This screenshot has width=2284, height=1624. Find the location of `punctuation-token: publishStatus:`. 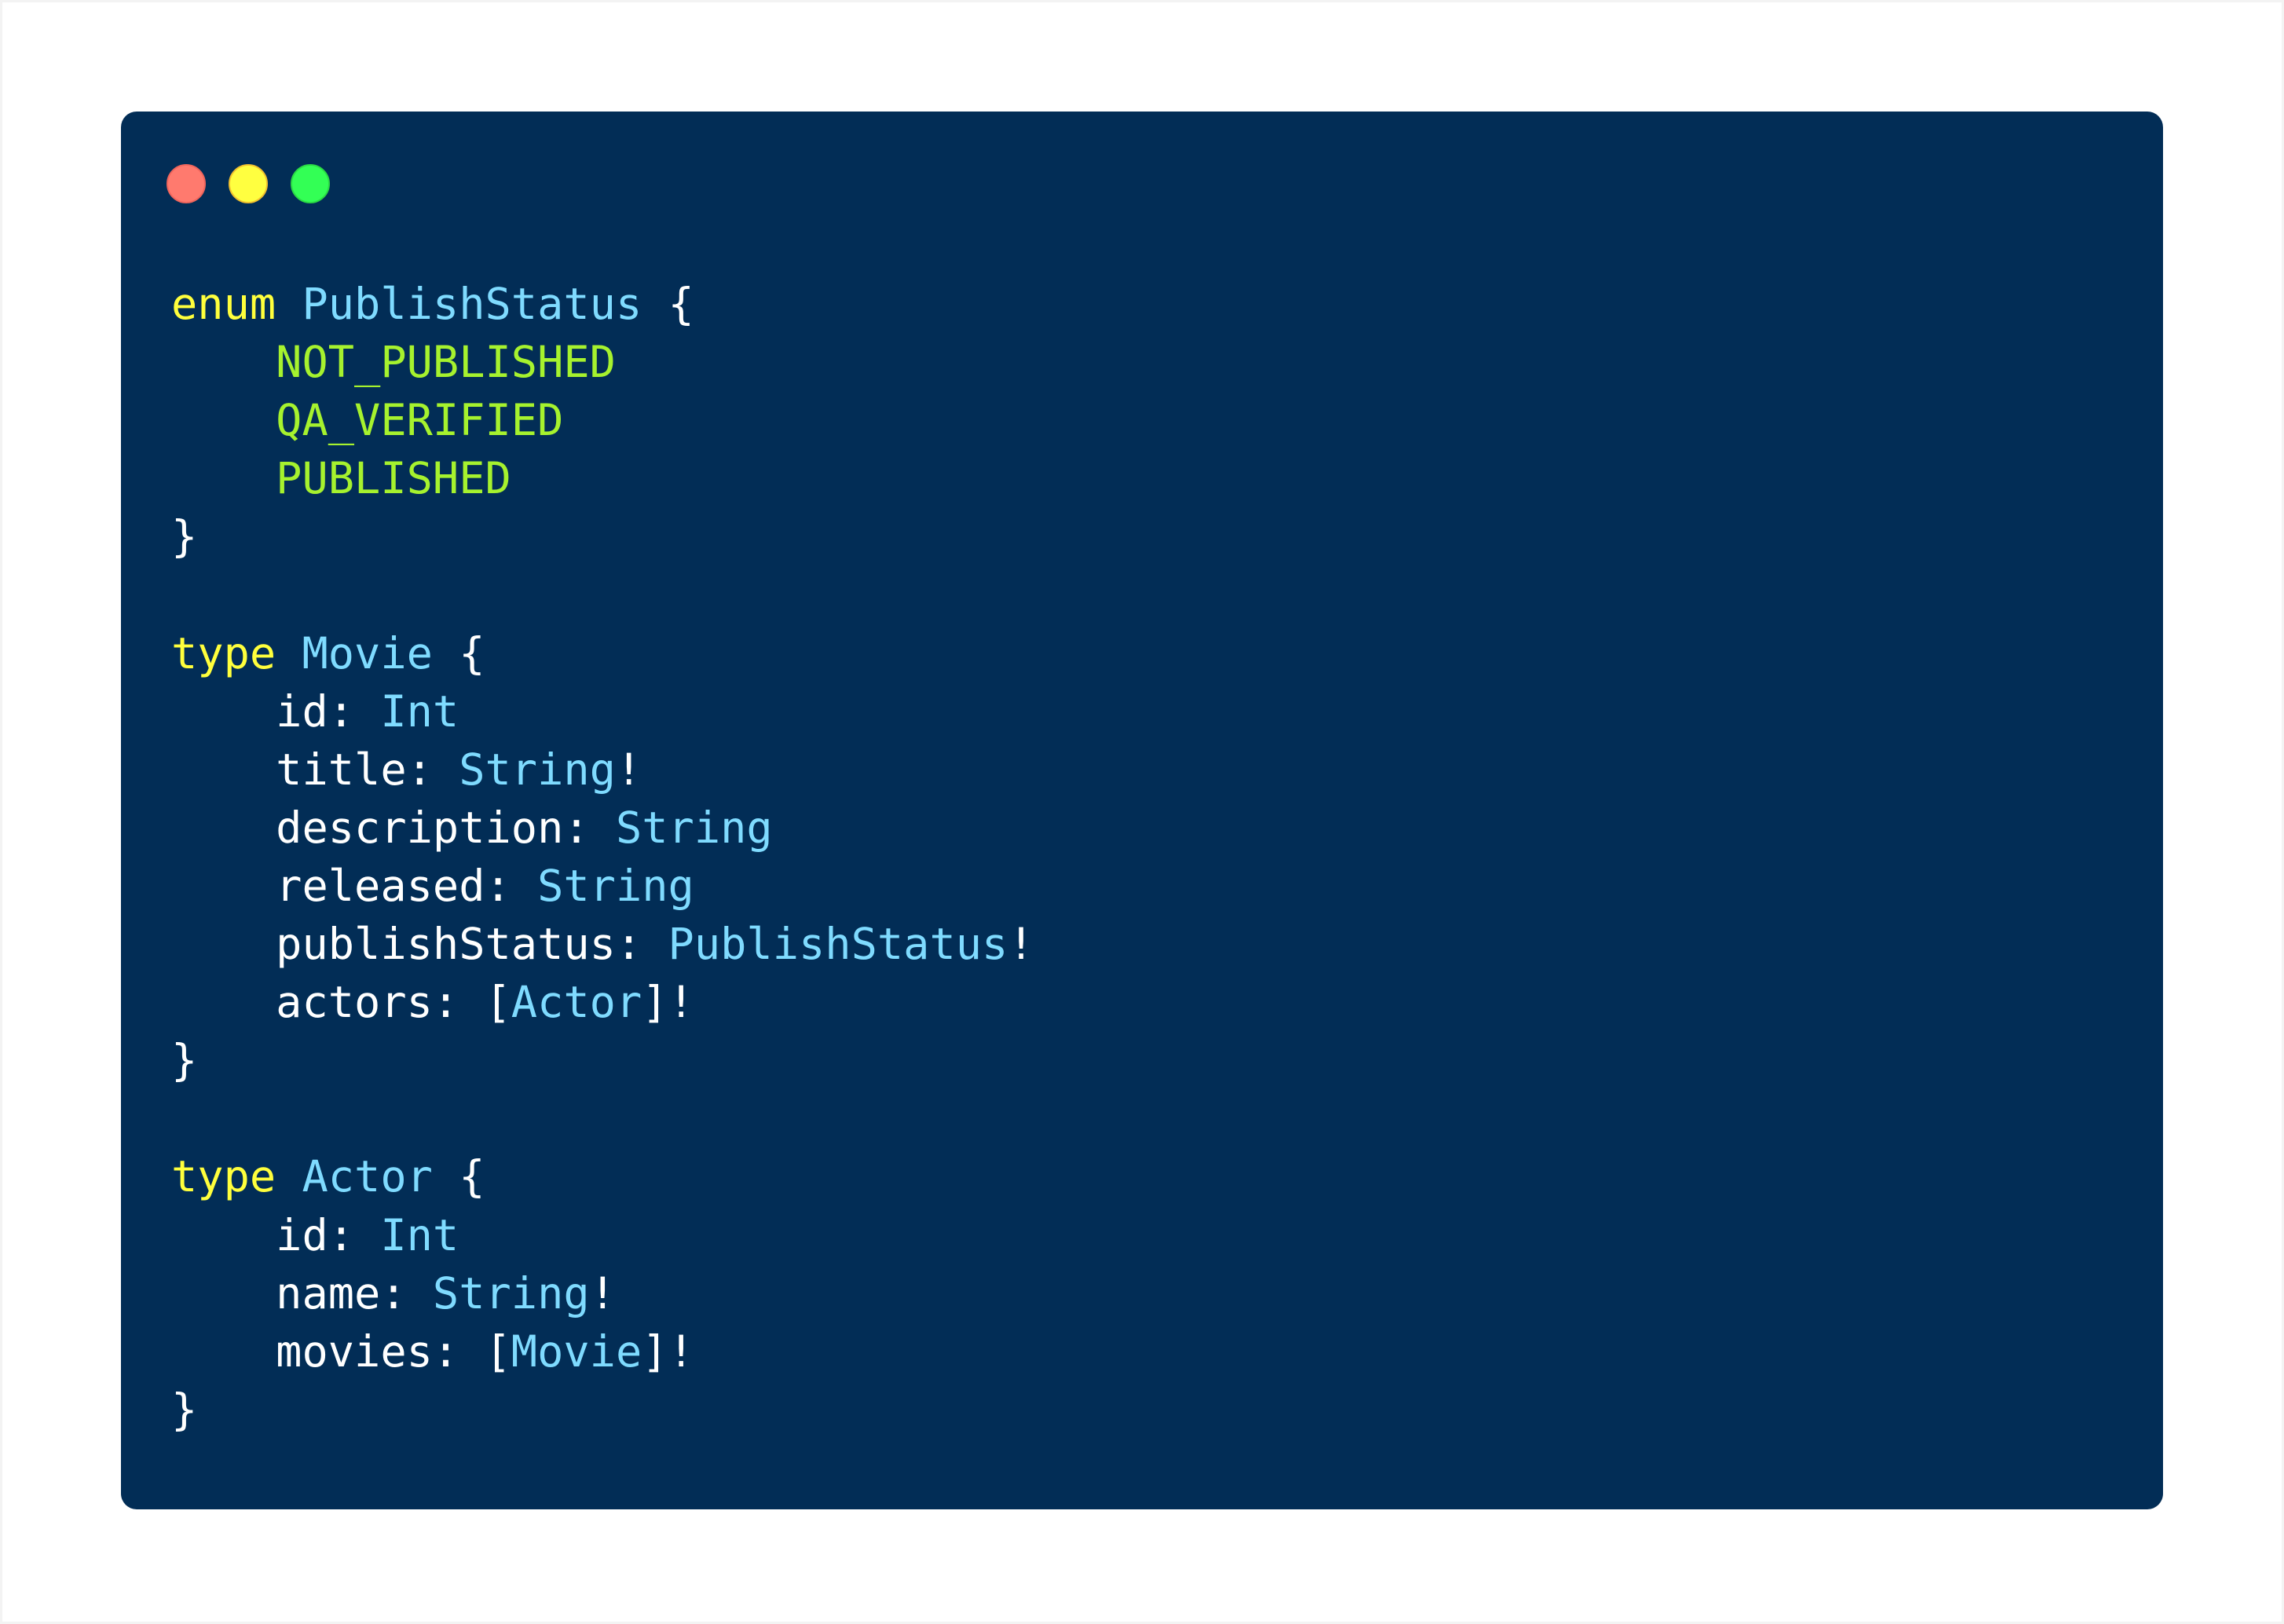

punctuation-token: publishStatus: is located at coordinates (419, 945).